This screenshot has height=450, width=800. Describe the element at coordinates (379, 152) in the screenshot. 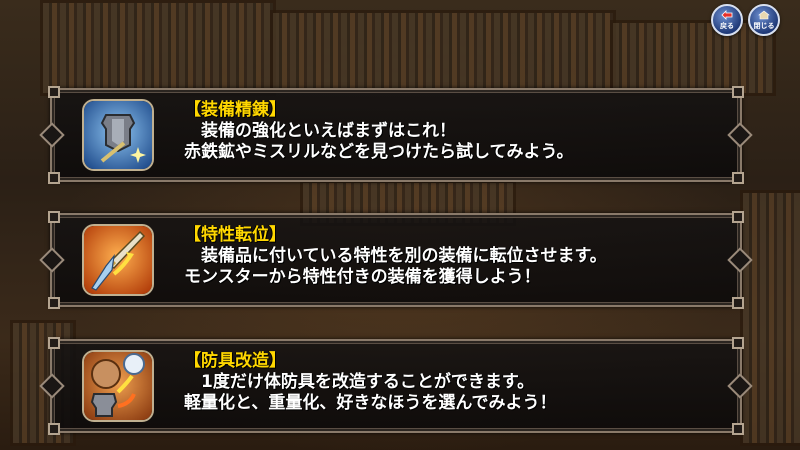

I see `panel-description-line: 赤鉄鉱やミスリルなどを見つけたら試してみよう。` at that location.